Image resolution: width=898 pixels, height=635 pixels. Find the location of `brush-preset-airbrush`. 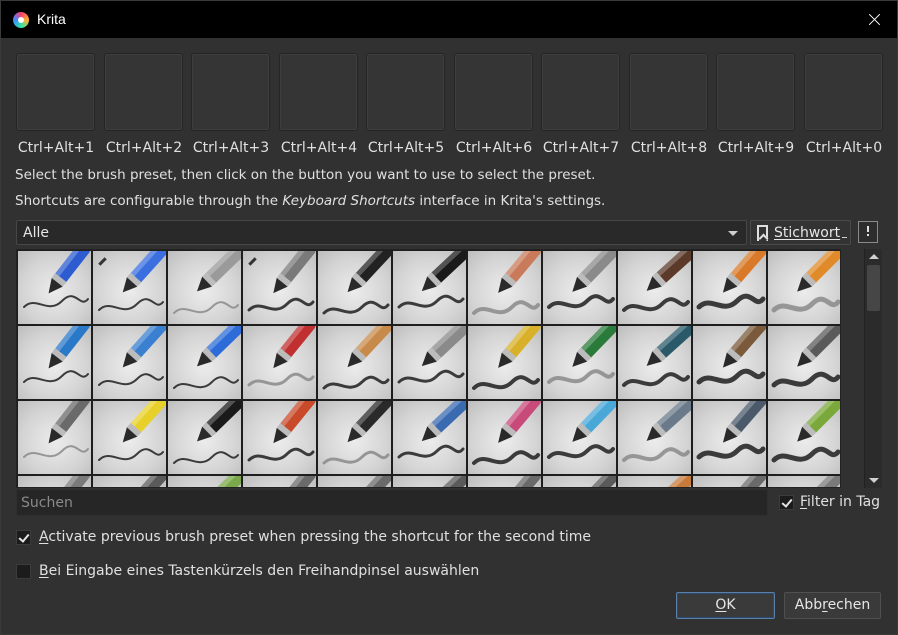

brush-preset-airbrush is located at coordinates (279, 287).